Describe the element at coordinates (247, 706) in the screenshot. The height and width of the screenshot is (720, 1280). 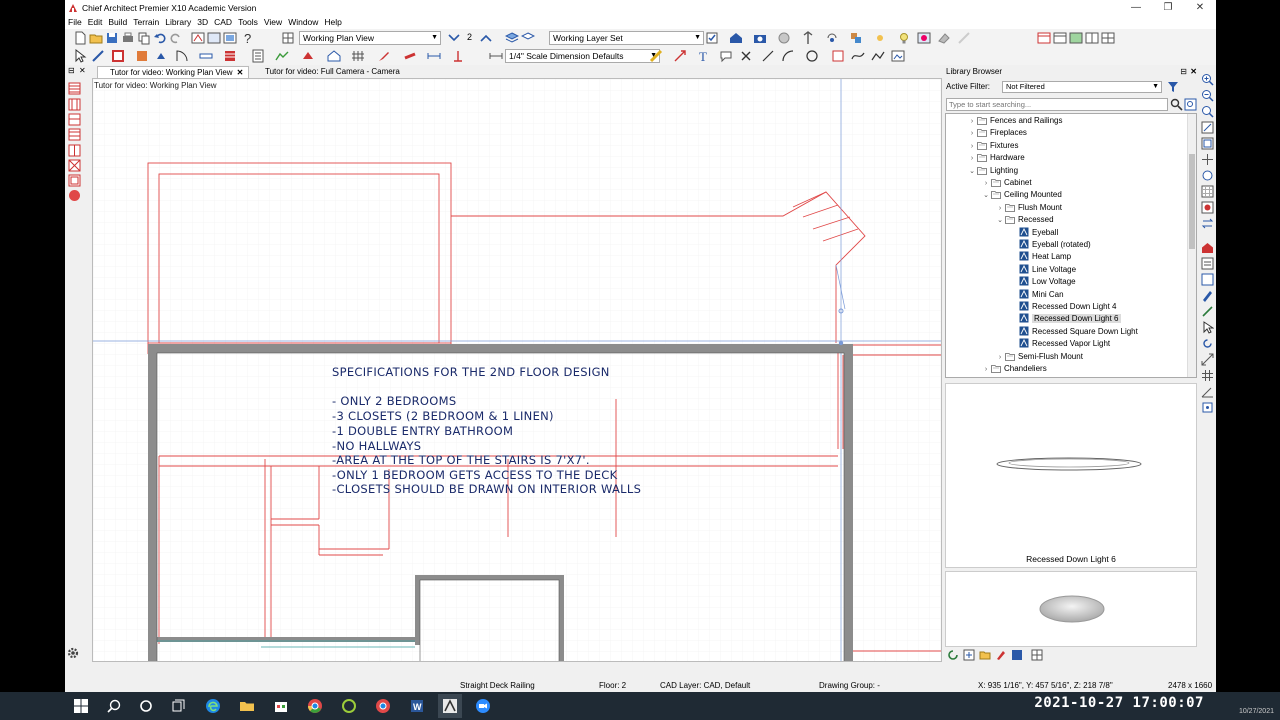
I see `file-explorer-icon` at that location.